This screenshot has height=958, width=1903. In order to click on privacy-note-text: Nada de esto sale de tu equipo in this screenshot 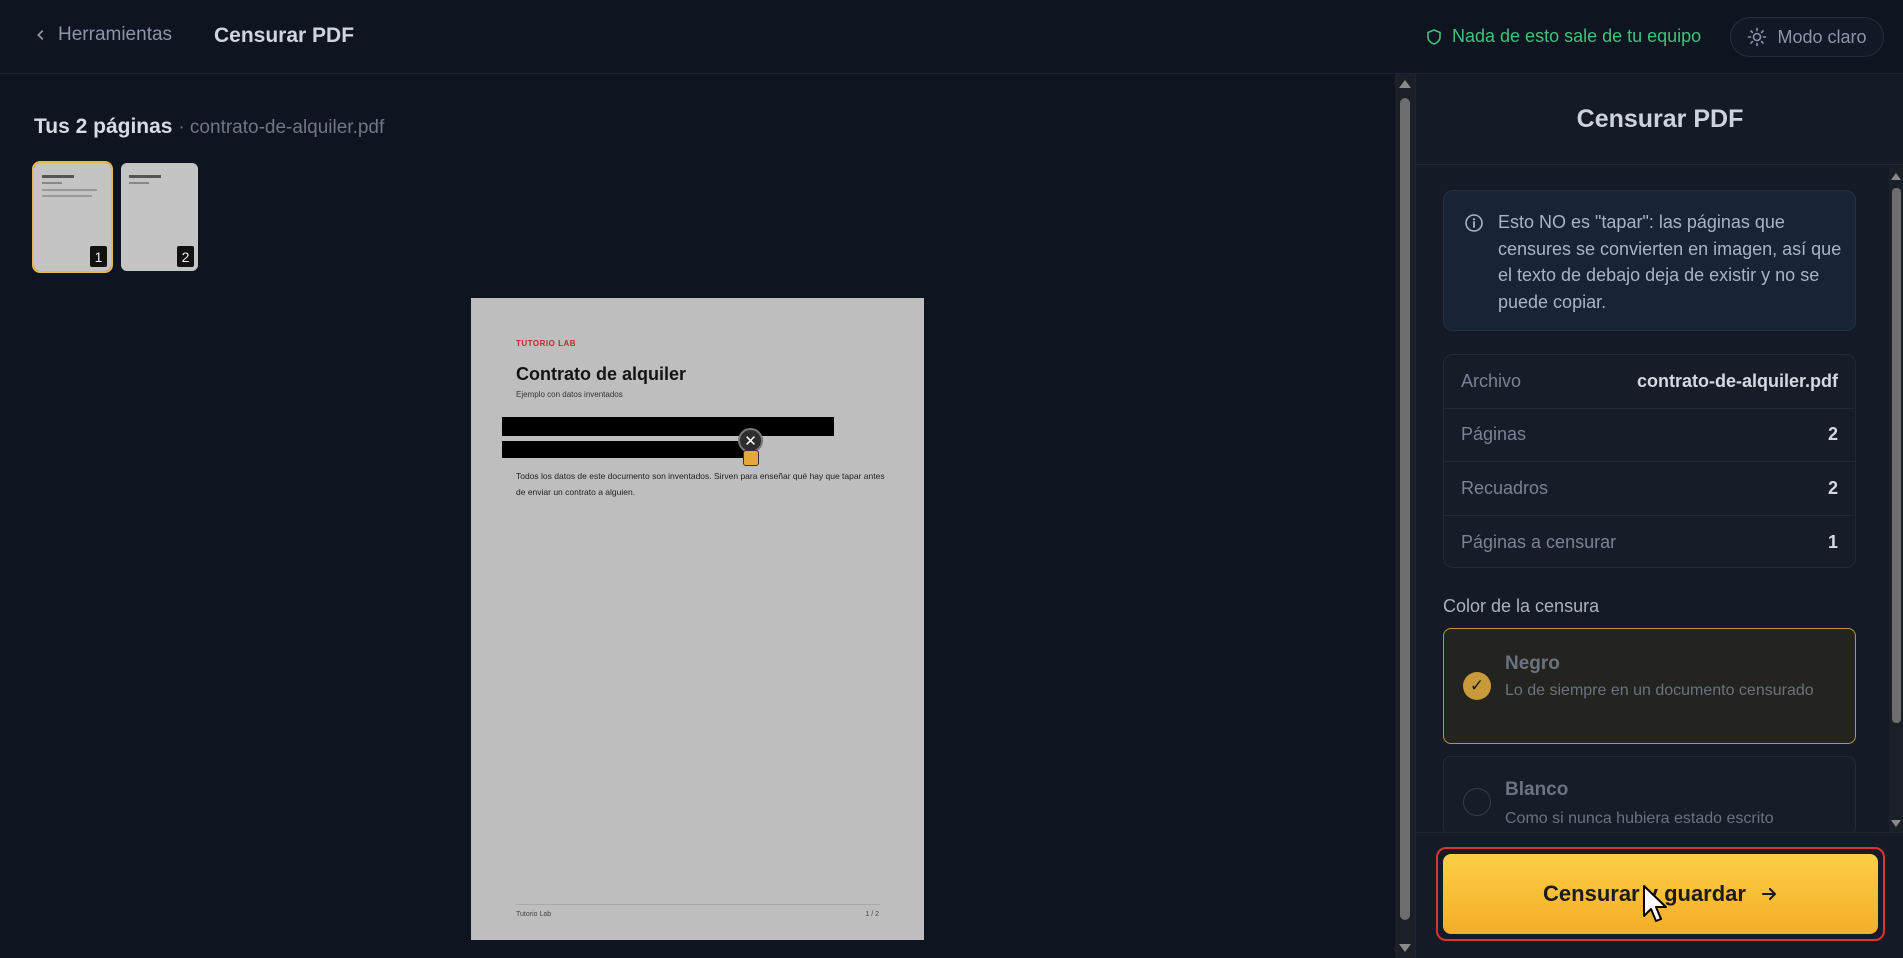, I will do `click(1577, 36)`.